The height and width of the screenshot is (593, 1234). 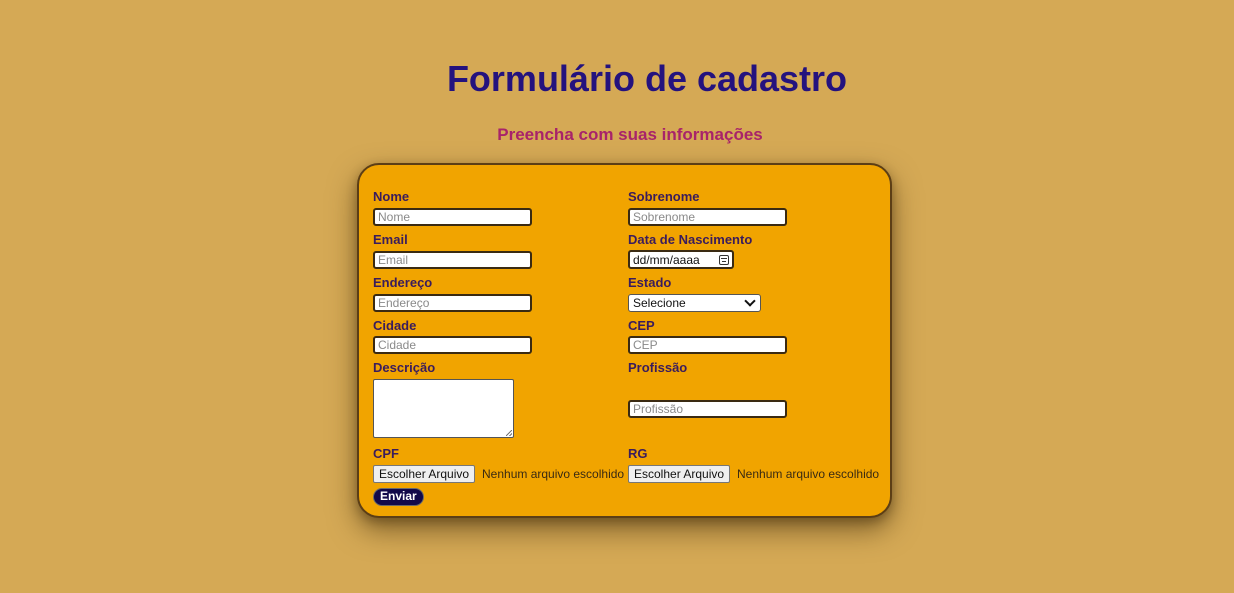 I want to click on nascimento-date-input: dd/mm/aaaa, so click(x=681, y=259).